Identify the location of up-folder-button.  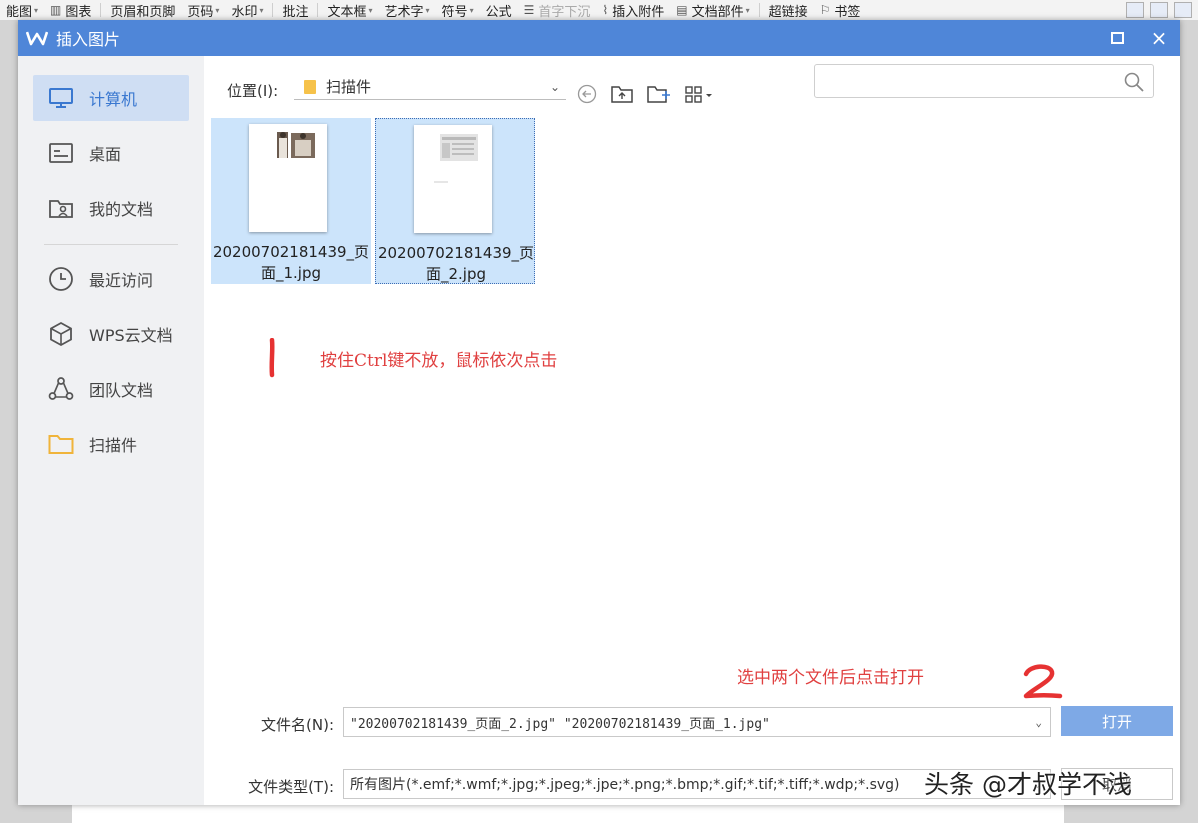
(622, 94).